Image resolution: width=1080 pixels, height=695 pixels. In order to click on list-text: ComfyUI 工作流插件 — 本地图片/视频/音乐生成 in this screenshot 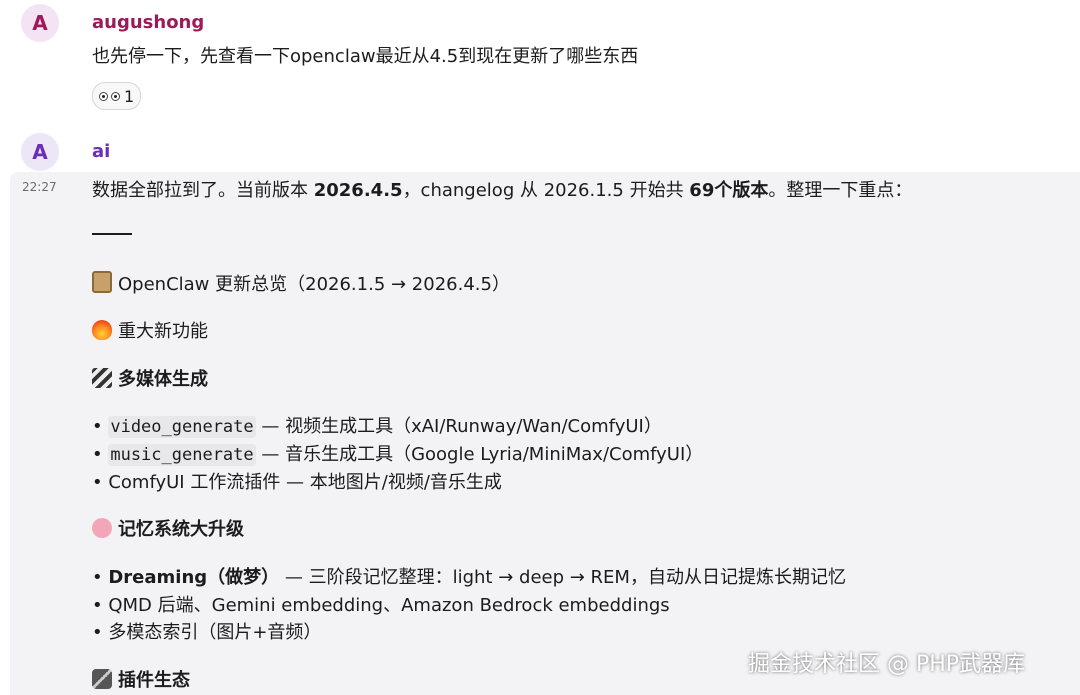, I will do `click(305, 482)`.